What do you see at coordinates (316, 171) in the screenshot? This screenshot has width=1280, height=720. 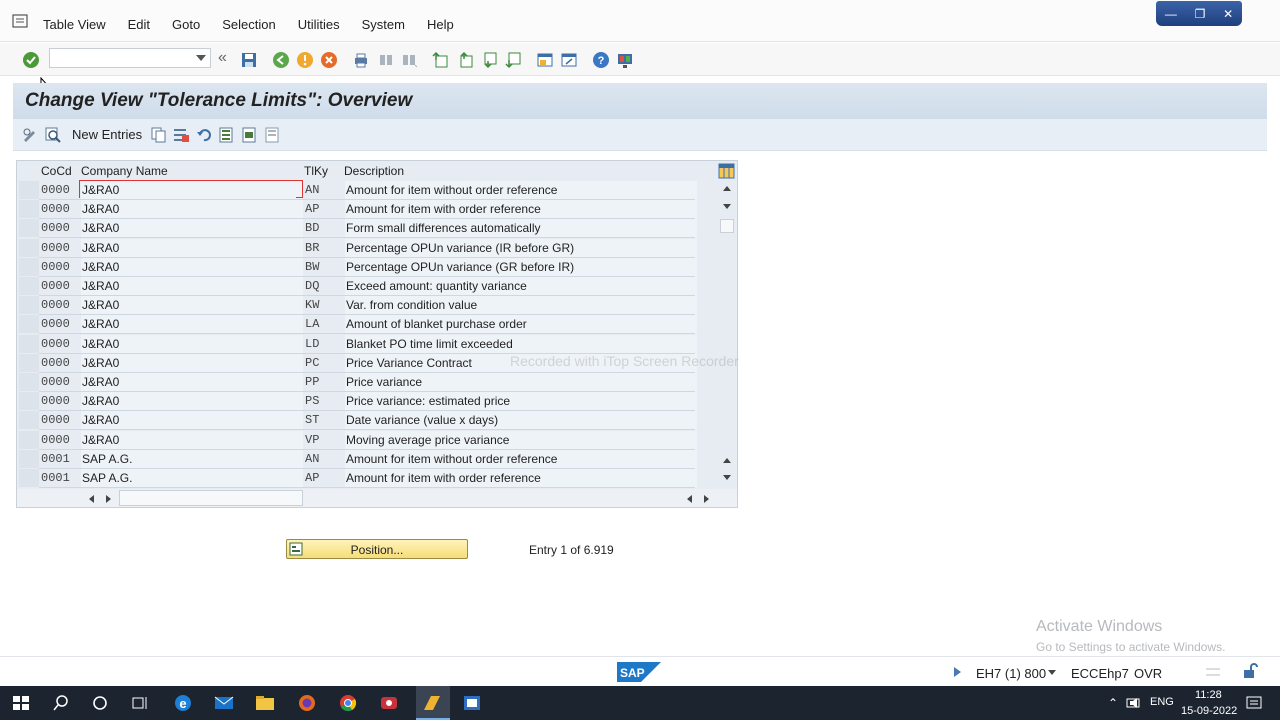 I see `column-header-tlky: TlKy` at bounding box center [316, 171].